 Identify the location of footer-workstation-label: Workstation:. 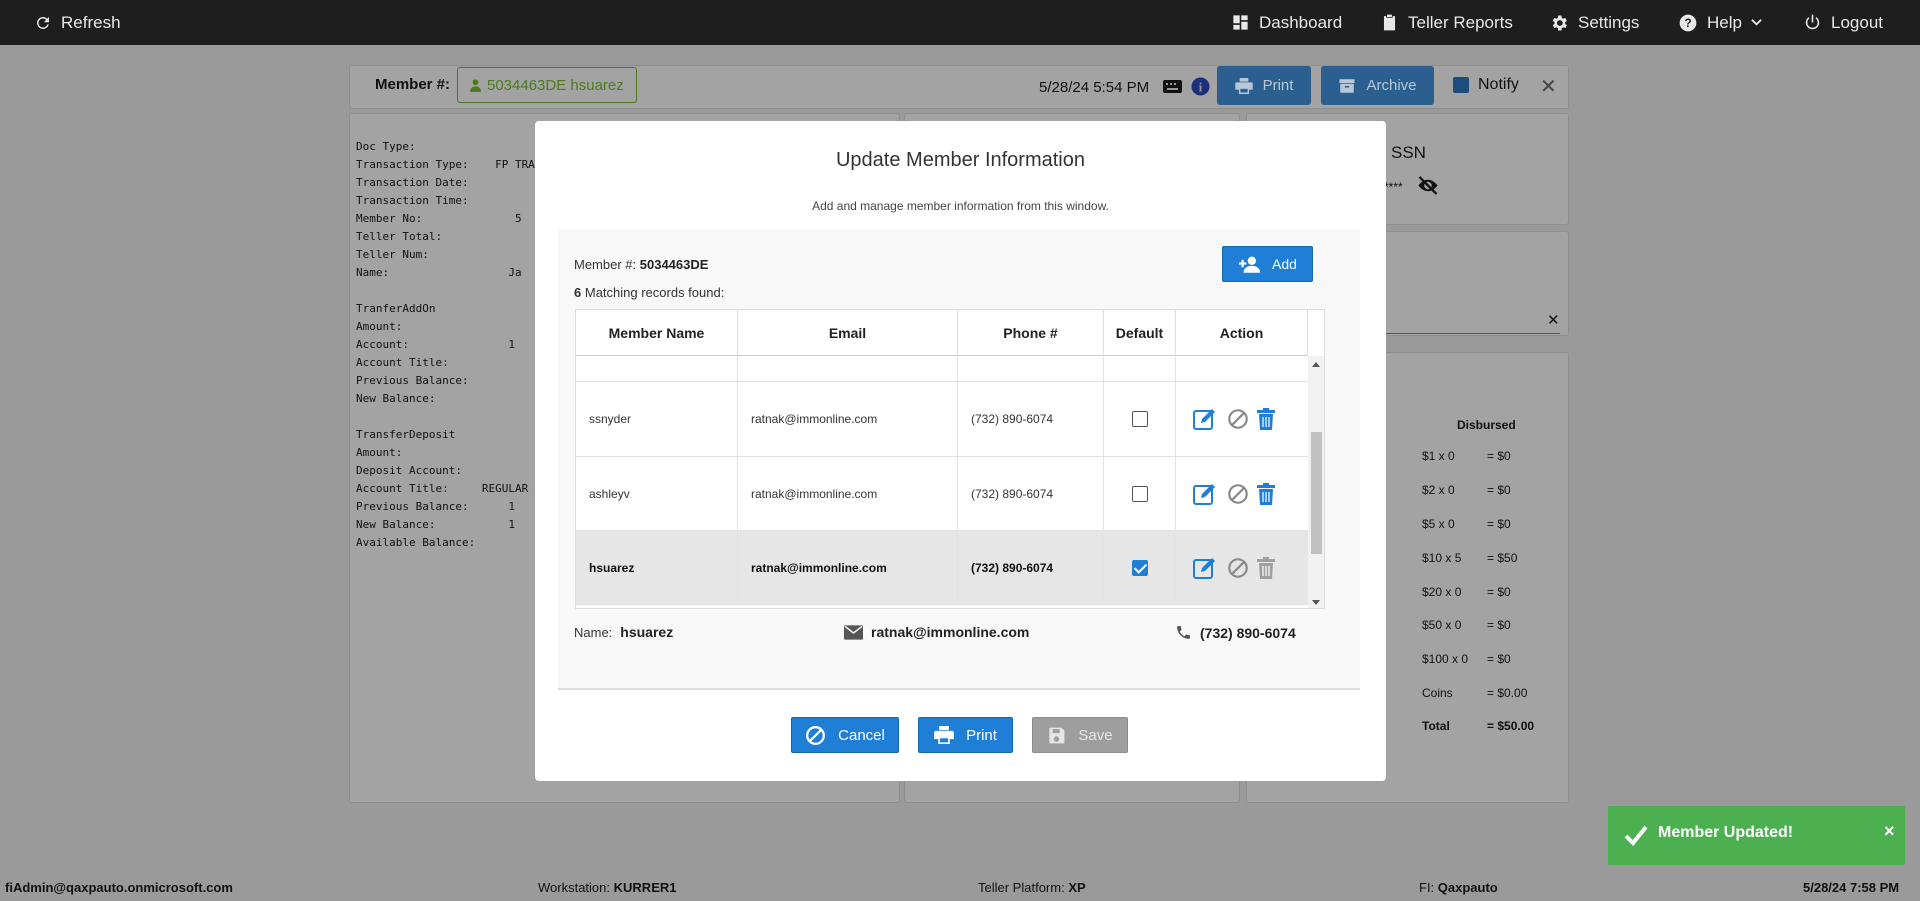
(574, 887).